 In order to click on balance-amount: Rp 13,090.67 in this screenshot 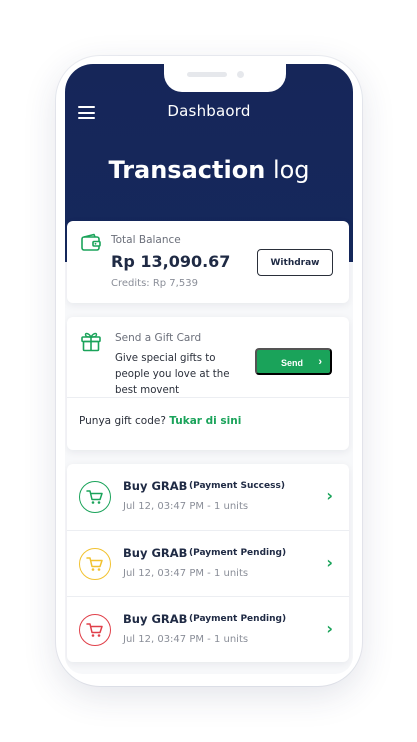, I will do `click(171, 261)`.